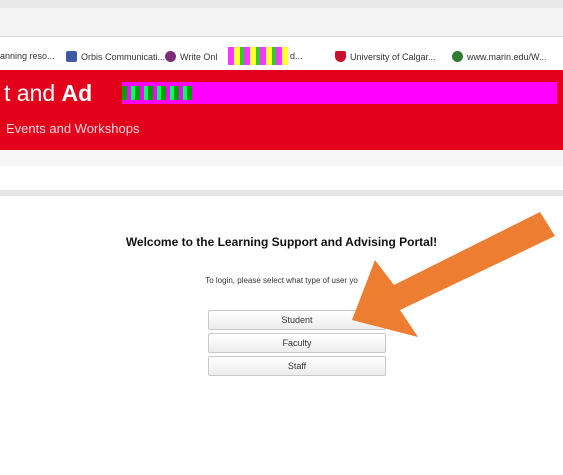  What do you see at coordinates (33, 93) in the screenshot?
I see `banner-title-start: t and` at bounding box center [33, 93].